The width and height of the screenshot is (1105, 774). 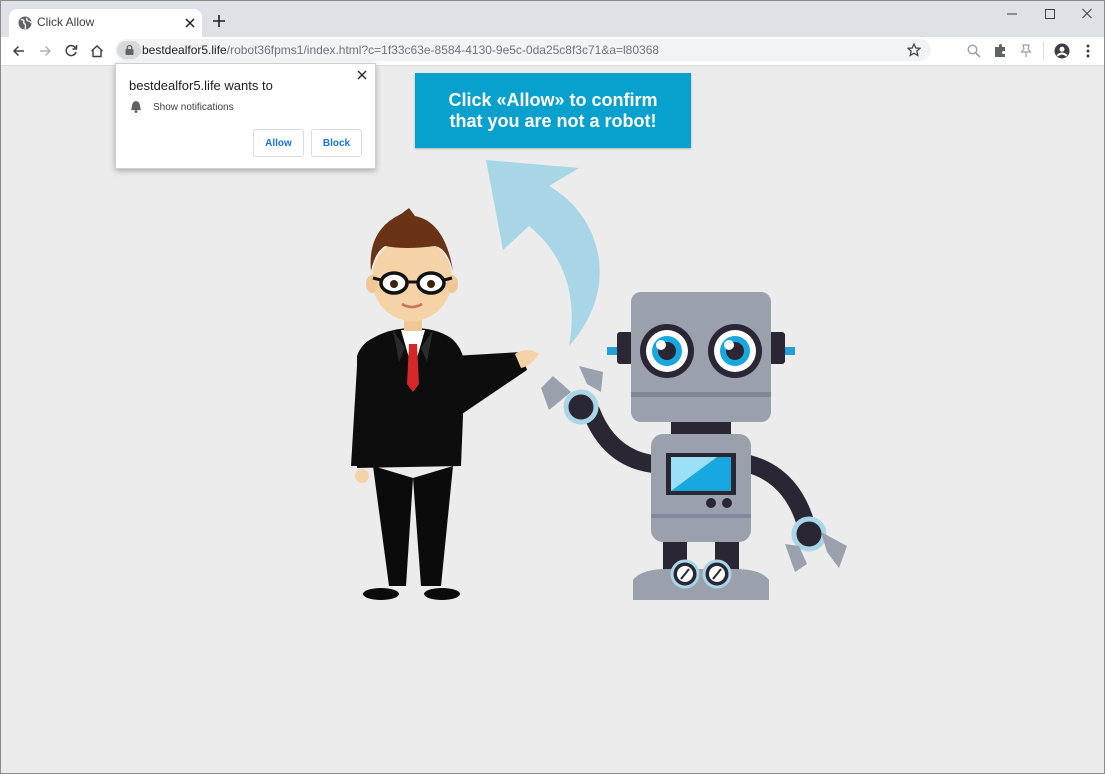 I want to click on permission-text: Show notifications, so click(x=193, y=107).